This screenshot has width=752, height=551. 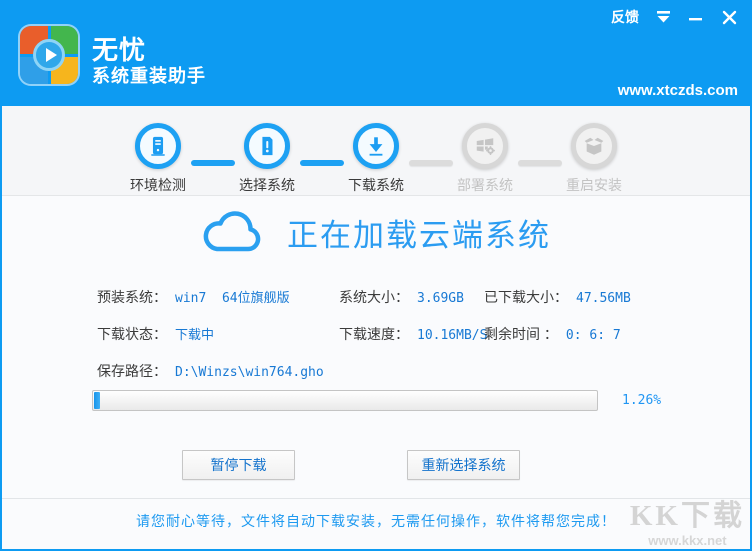 What do you see at coordinates (593, 335) in the screenshot?
I see `remaining-time-value: 0: 6: 7` at bounding box center [593, 335].